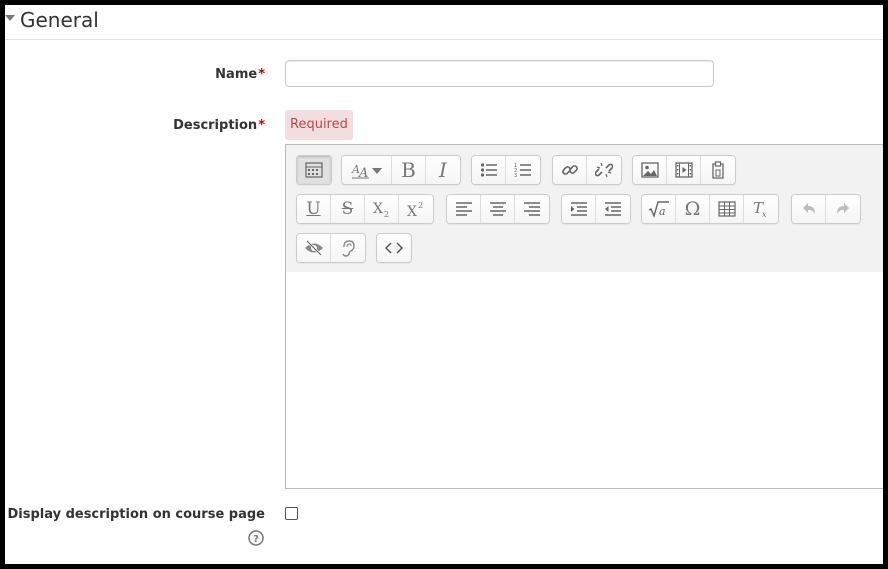  What do you see at coordinates (444, 22) in the screenshot?
I see `section-header: General` at bounding box center [444, 22].